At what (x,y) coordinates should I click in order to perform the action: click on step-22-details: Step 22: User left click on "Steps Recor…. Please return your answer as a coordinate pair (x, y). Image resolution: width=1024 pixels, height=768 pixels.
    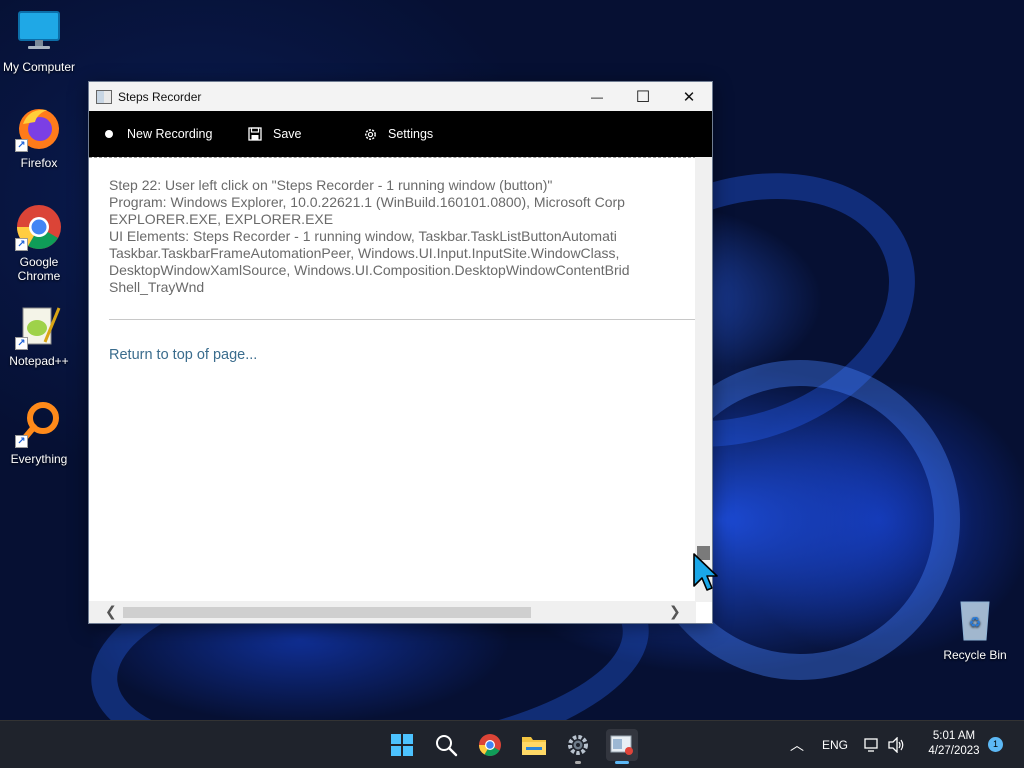
    Looking at the image, I should click on (369, 236).